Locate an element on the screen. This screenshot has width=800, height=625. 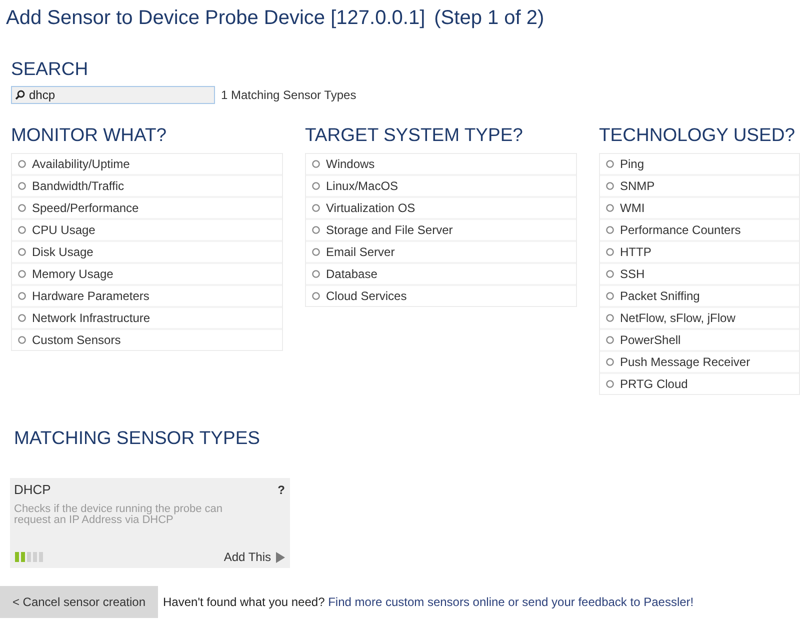
section-heading: MATCHING SENSOR TYPES is located at coordinates (137, 438).